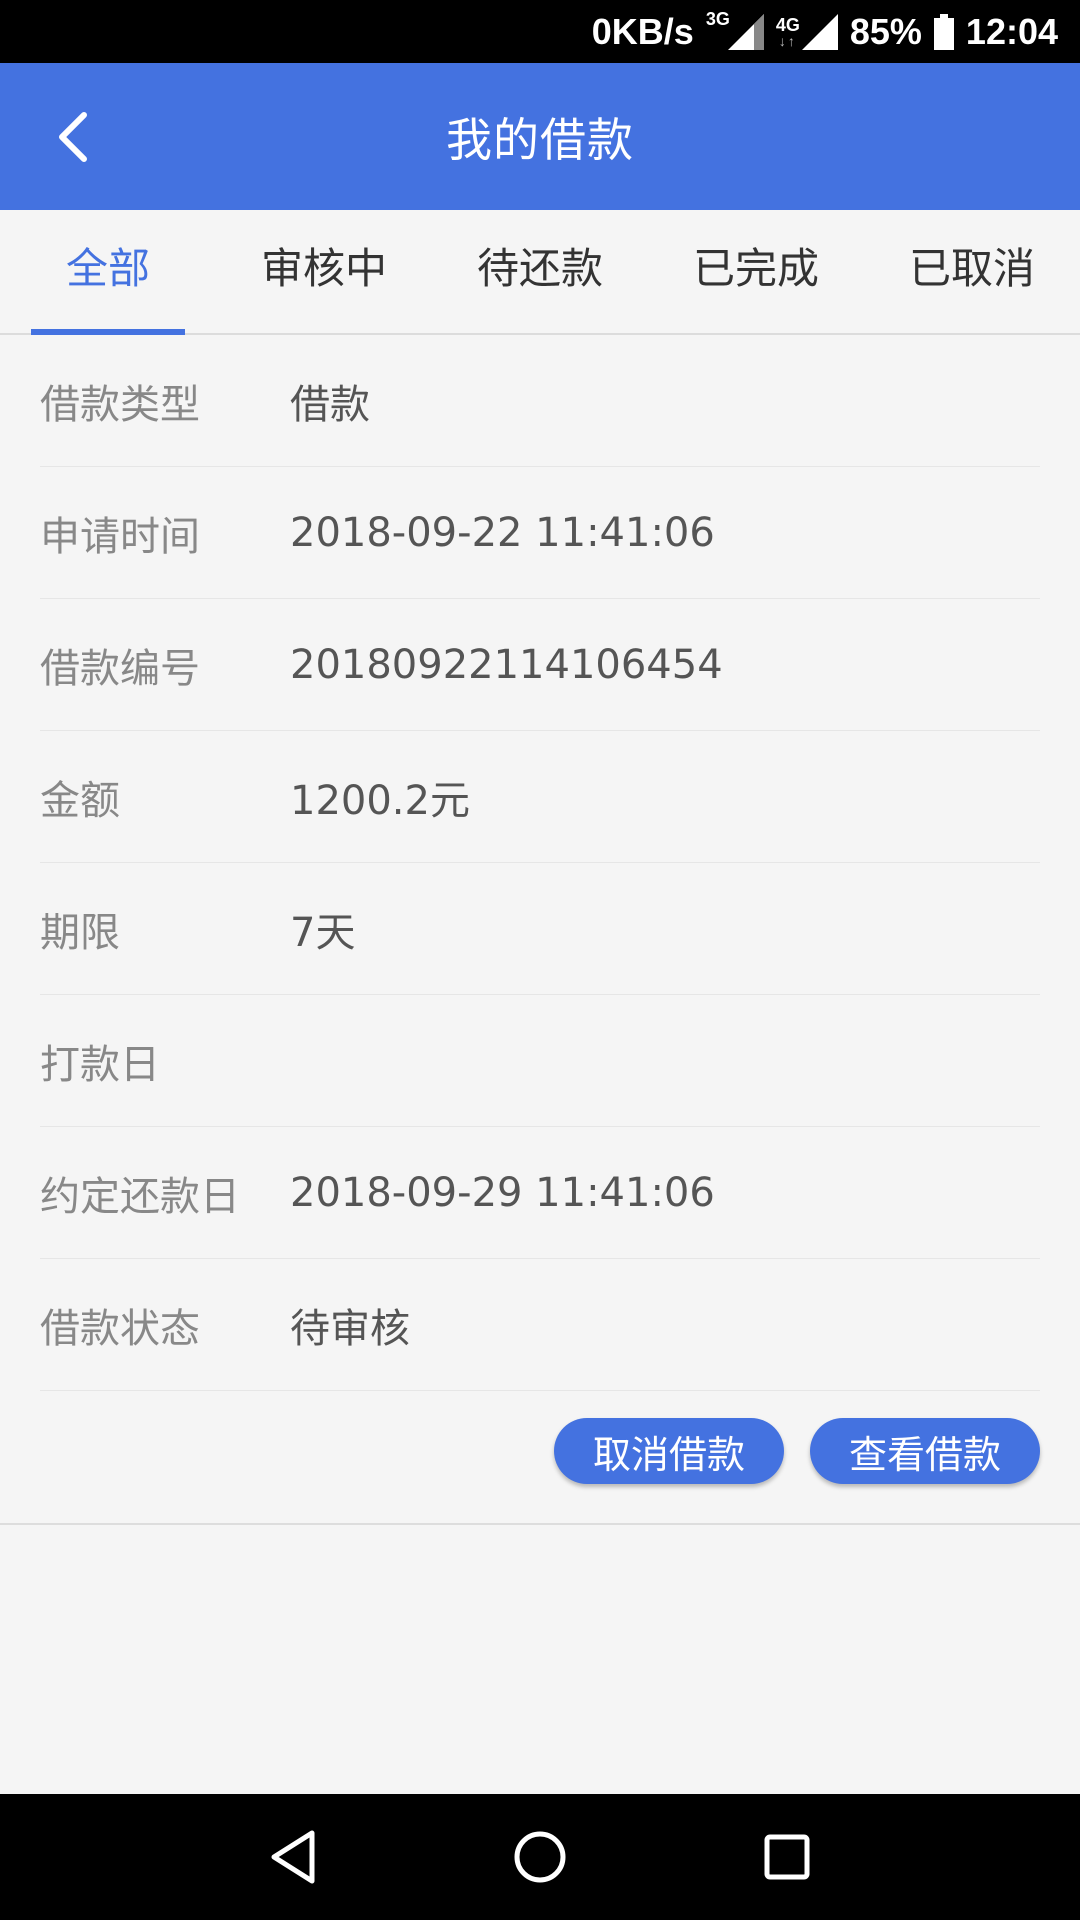 This screenshot has width=1080, height=1920. Describe the element at coordinates (80, 800) in the screenshot. I see `row-label: 金额` at that location.